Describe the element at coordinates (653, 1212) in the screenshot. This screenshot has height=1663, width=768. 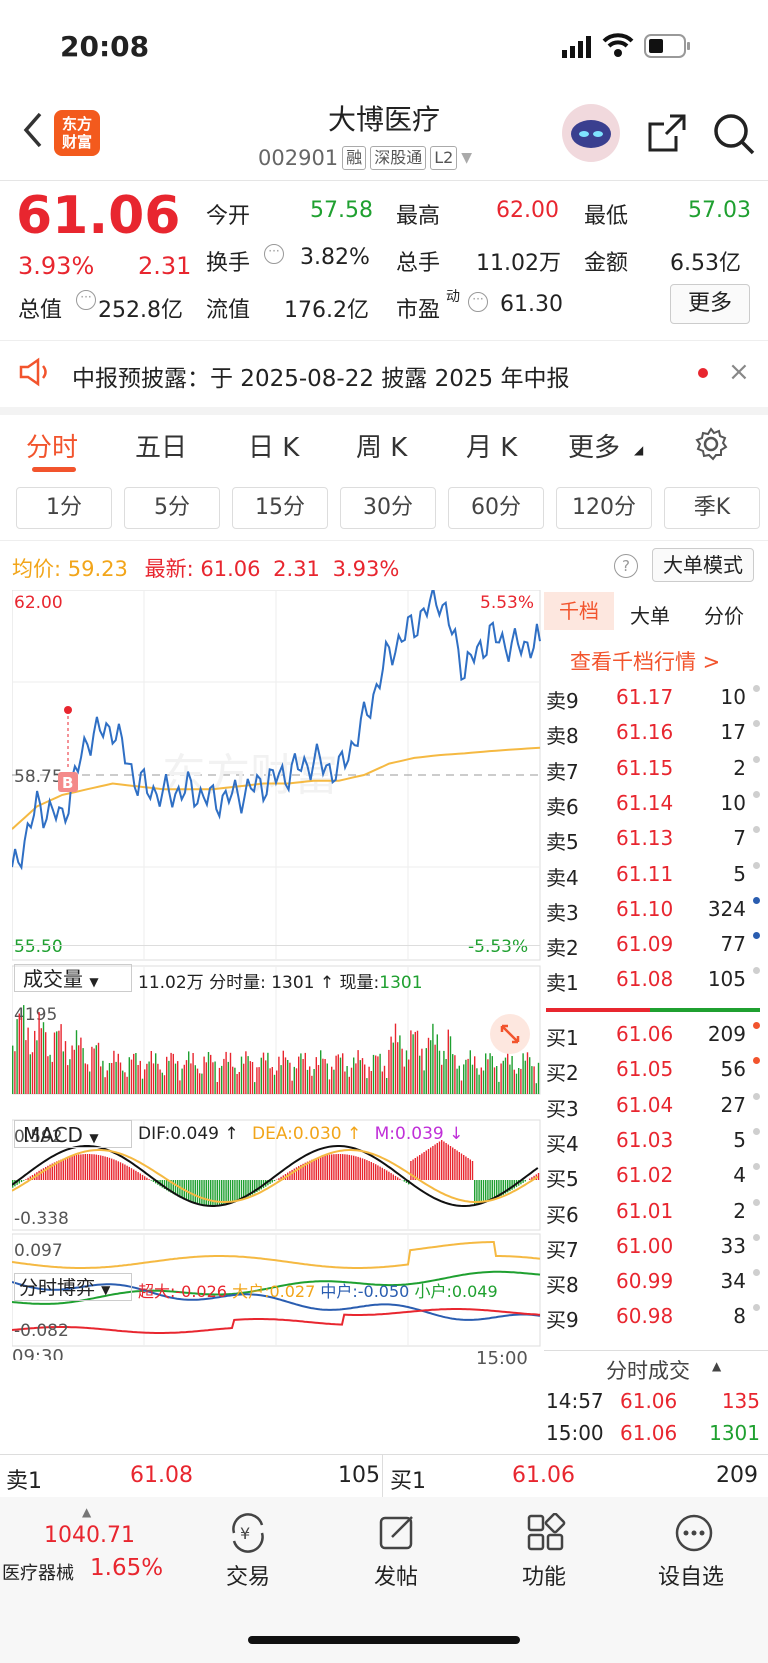
I see `bid-row: 买6 61.01 2` at that location.